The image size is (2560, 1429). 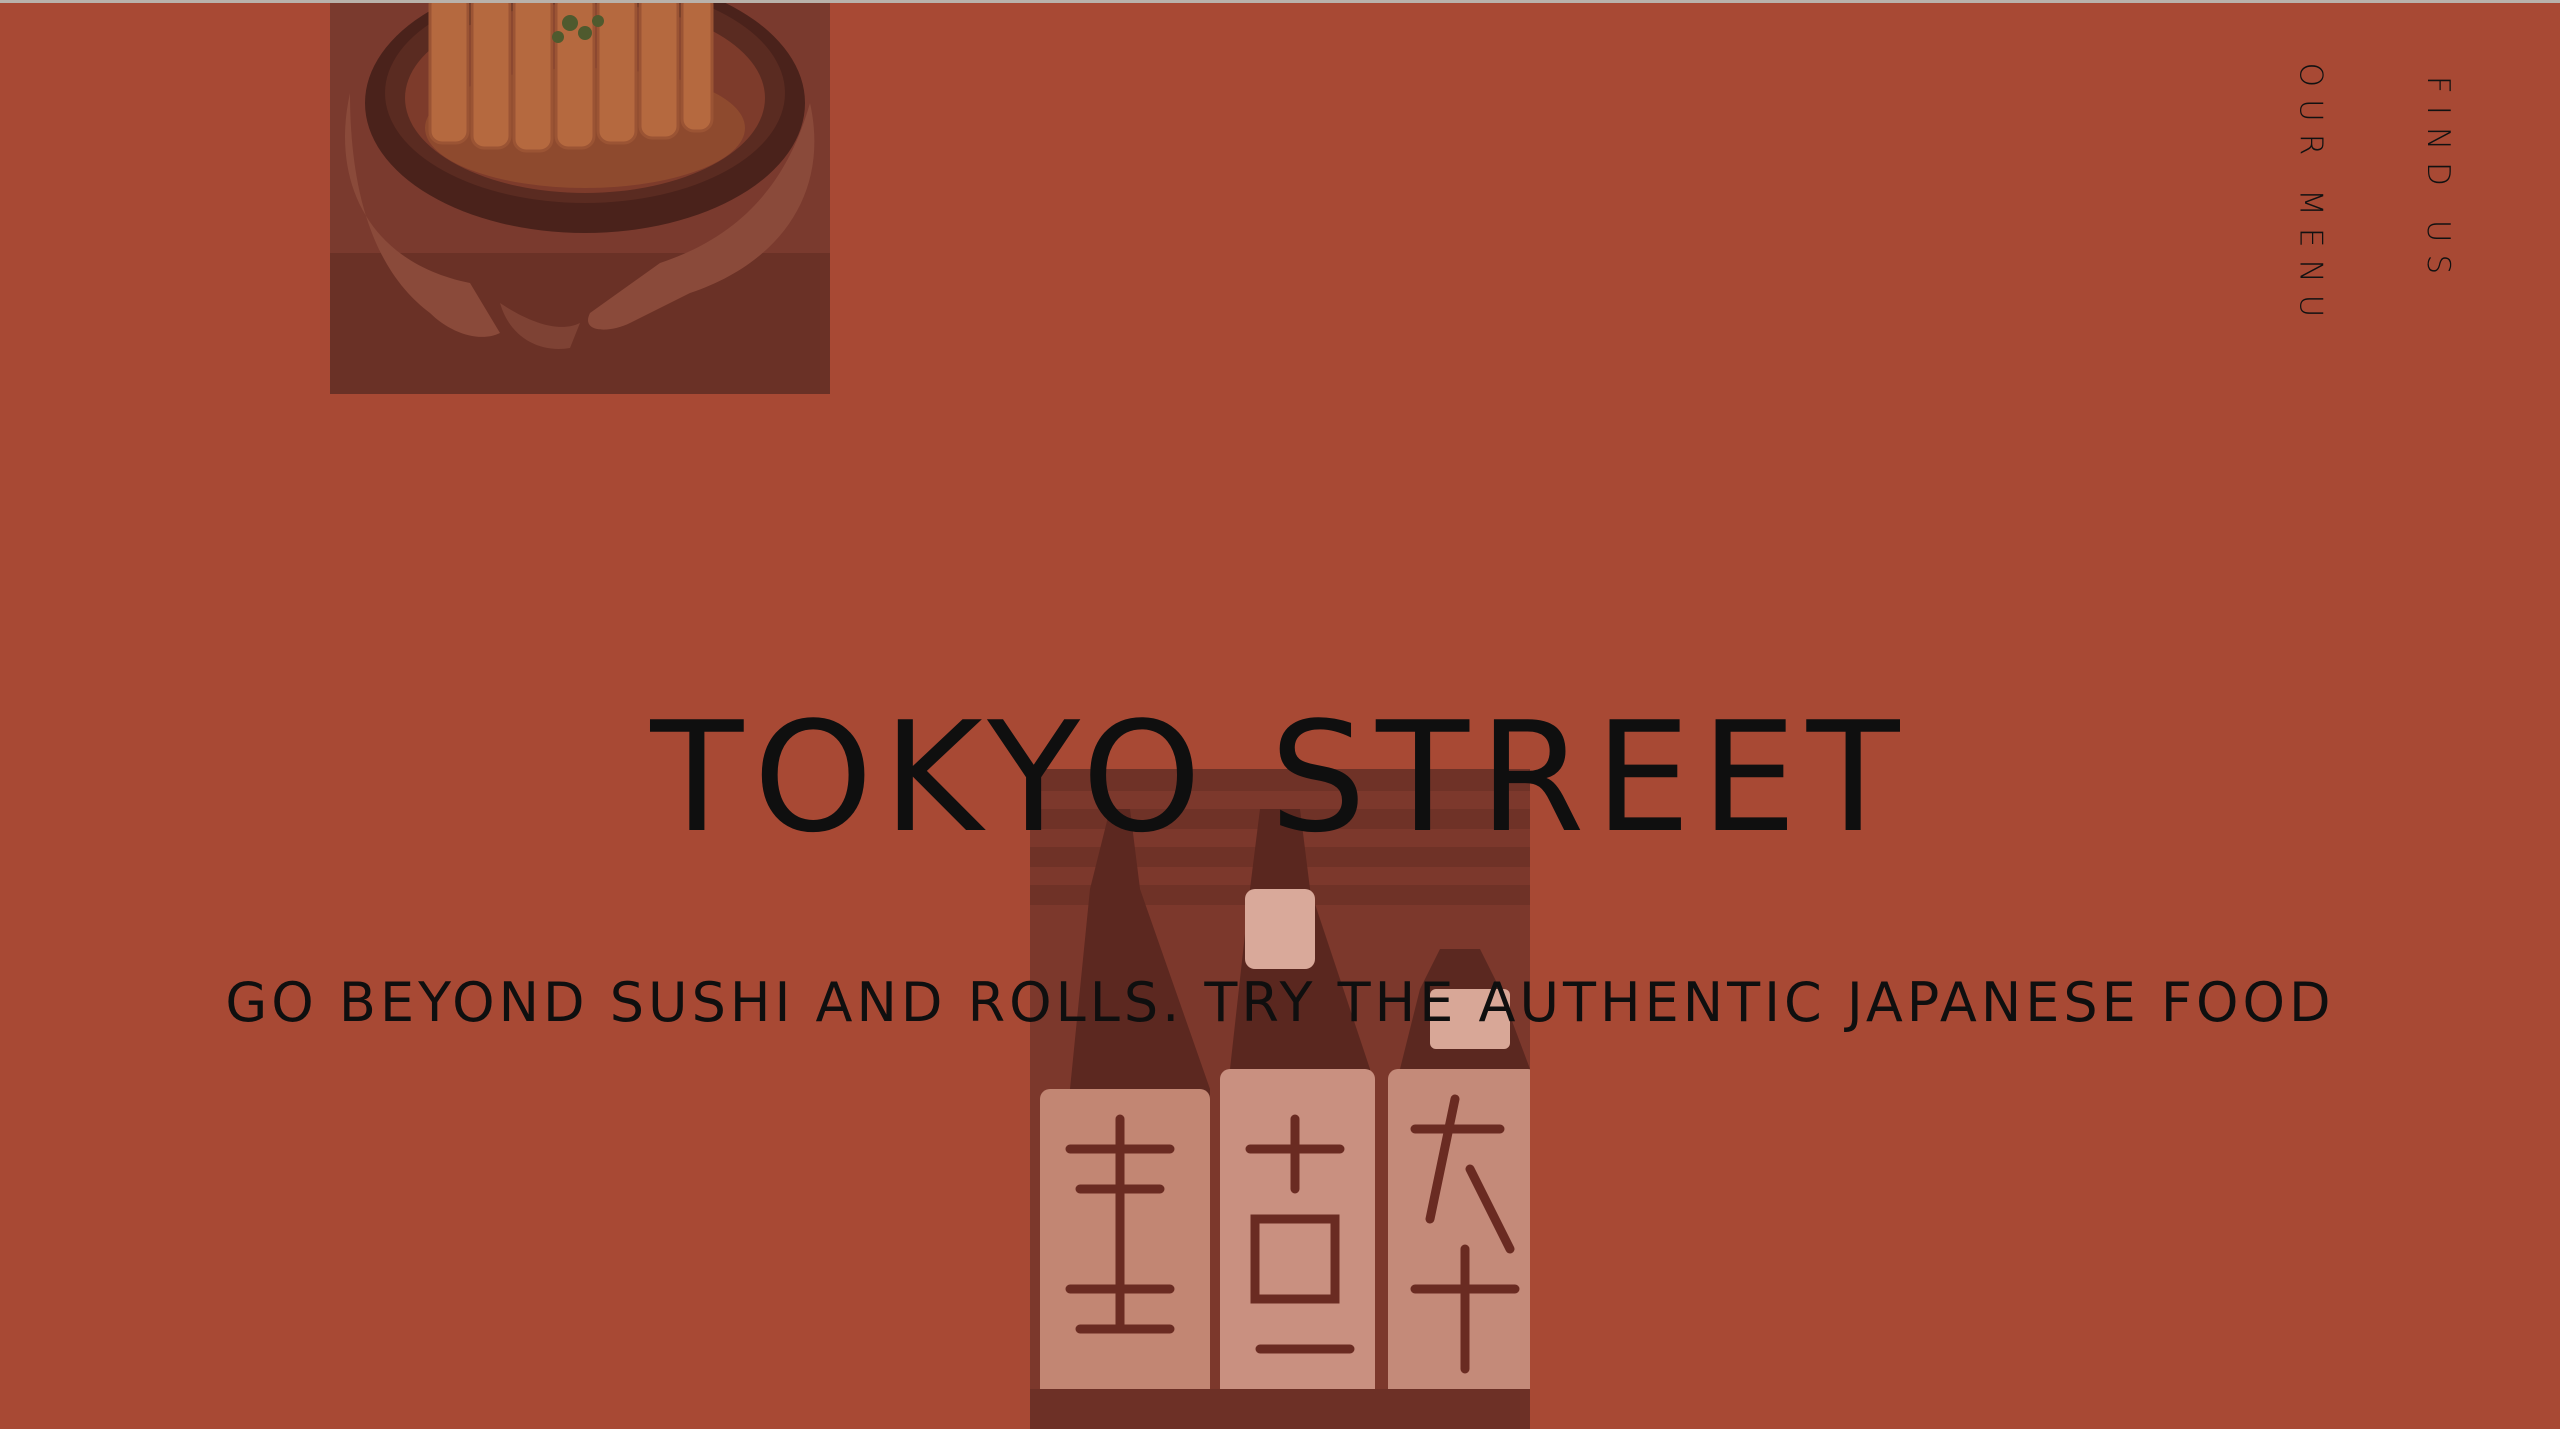 What do you see at coordinates (2438, 181) in the screenshot?
I see `nav-find-us-label: FIND US` at bounding box center [2438, 181].